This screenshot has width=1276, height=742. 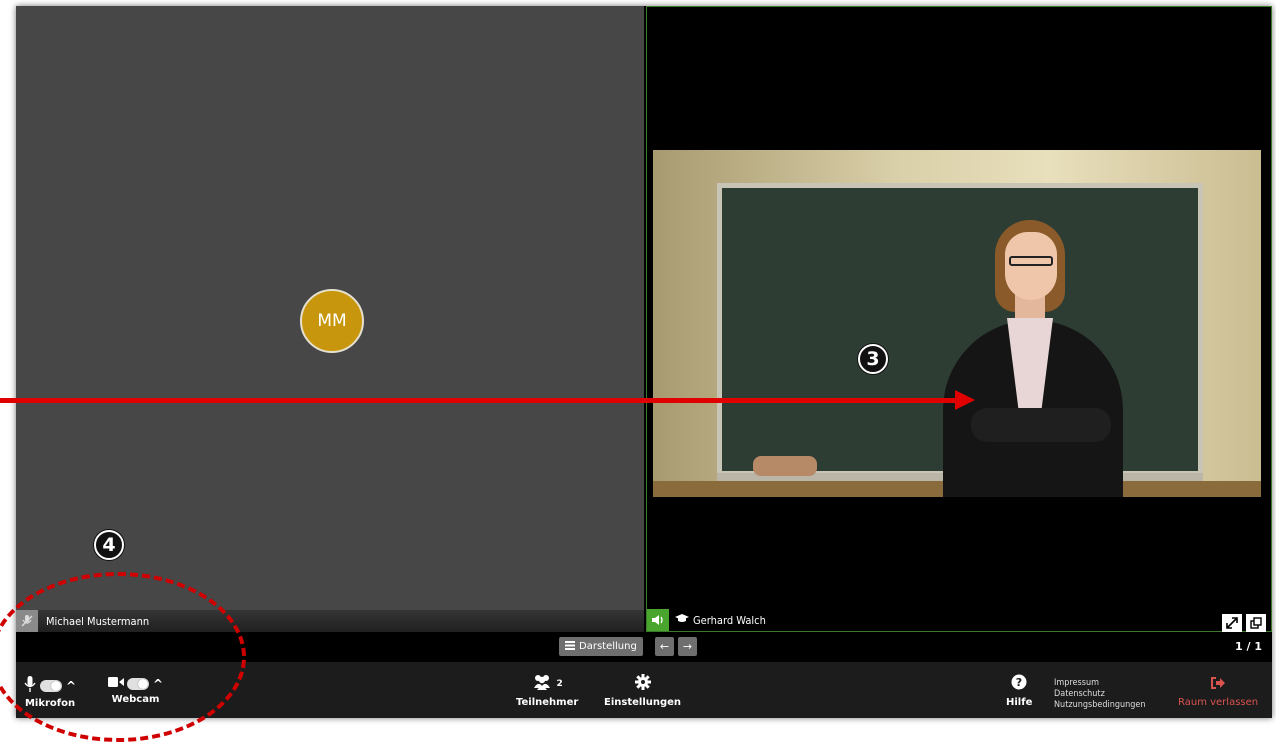 What do you see at coordinates (959, 620) in the screenshot?
I see `participant-namebar: Gerhard Walch` at bounding box center [959, 620].